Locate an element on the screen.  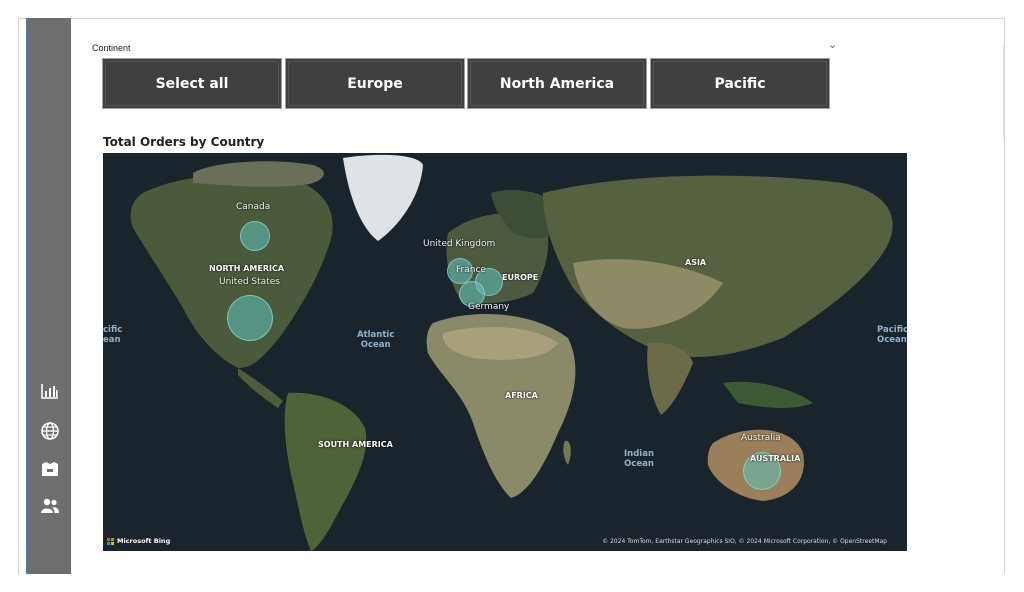
slicer-button-europe: Europe is located at coordinates (375, 83).